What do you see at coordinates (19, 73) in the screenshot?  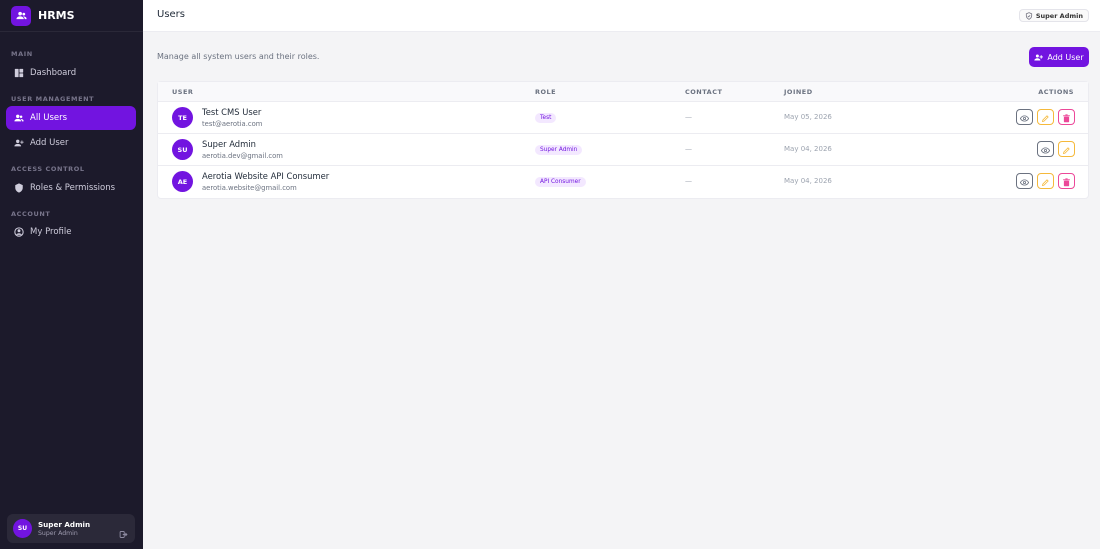 I see `dashboard-icon` at bounding box center [19, 73].